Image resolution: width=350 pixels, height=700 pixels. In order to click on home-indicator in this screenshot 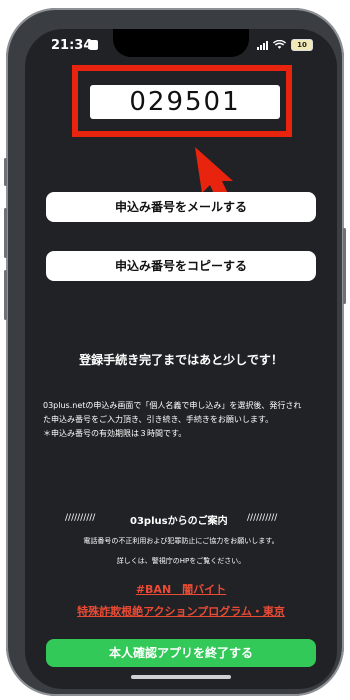, I will do `click(181, 677)`.